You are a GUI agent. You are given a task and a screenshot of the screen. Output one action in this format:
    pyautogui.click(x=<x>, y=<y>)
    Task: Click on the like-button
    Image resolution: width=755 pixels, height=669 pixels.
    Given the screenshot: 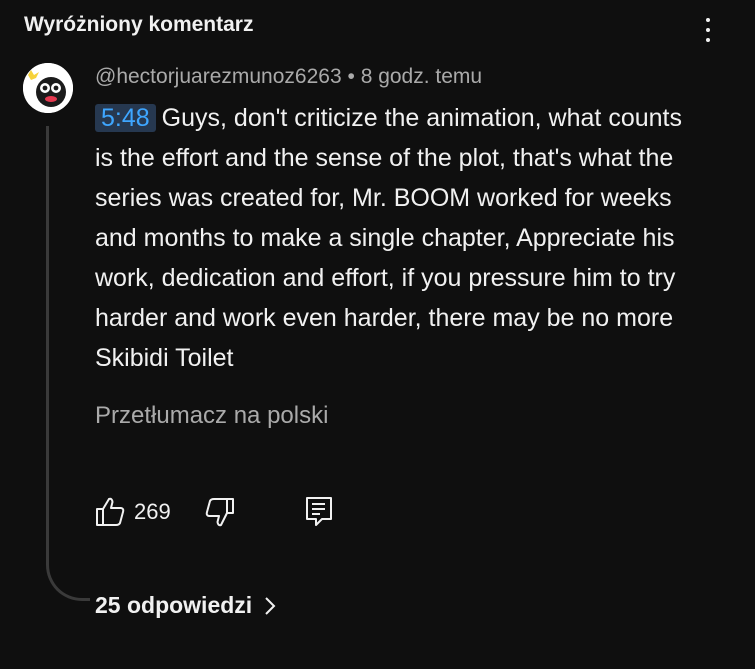 What is the action you would take?
    pyautogui.click(x=110, y=512)
    